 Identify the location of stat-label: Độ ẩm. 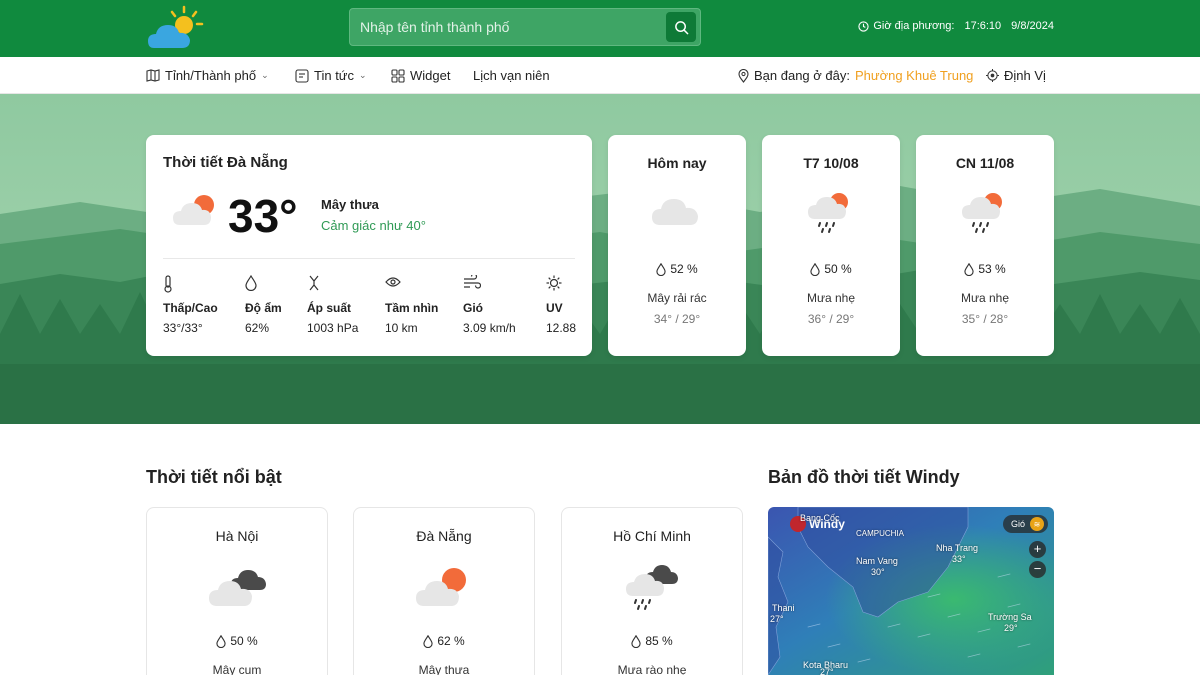
(263, 308).